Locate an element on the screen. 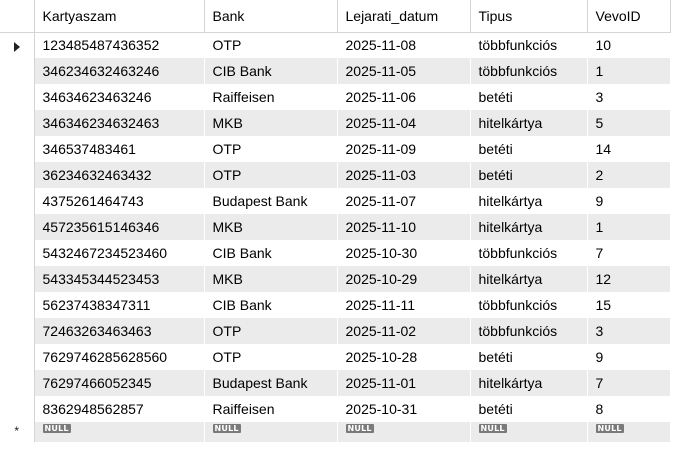  new-row: * NULL NULL NULL NULL NULL is located at coordinates (335, 432).